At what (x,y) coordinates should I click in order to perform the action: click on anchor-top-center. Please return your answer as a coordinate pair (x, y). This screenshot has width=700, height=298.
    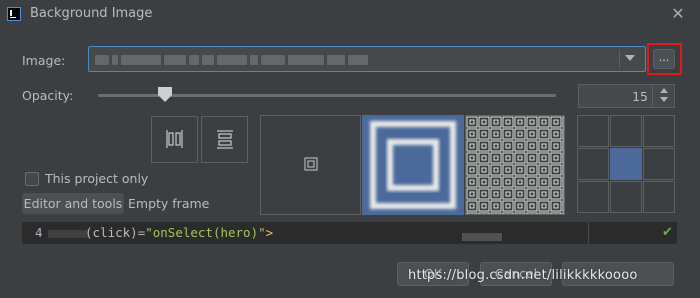
    Looking at the image, I should click on (626, 131).